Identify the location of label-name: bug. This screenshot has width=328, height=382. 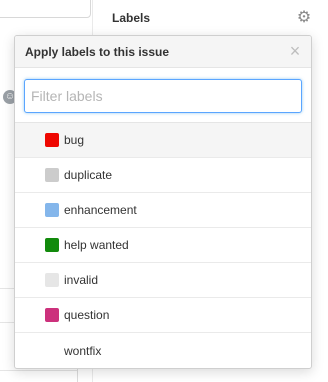
(74, 140).